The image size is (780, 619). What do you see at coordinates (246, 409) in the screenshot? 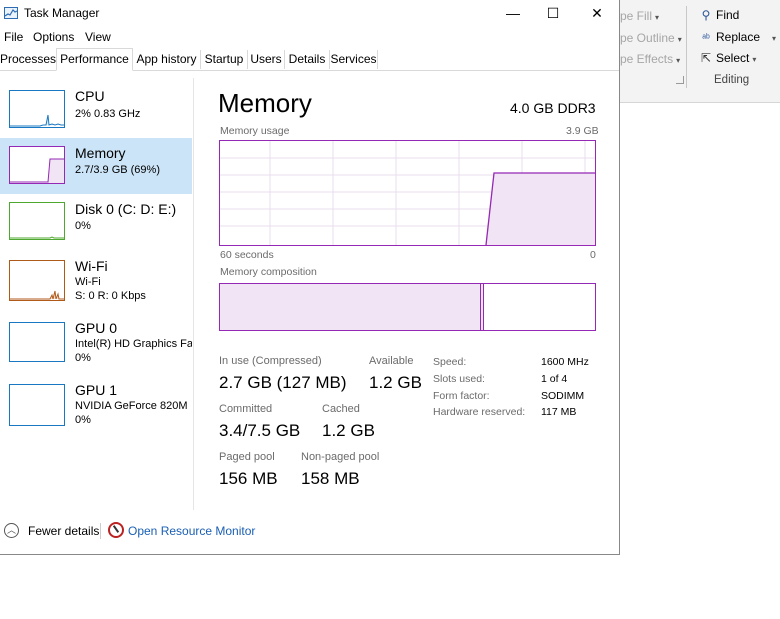
I see `committed-label: Committed` at bounding box center [246, 409].